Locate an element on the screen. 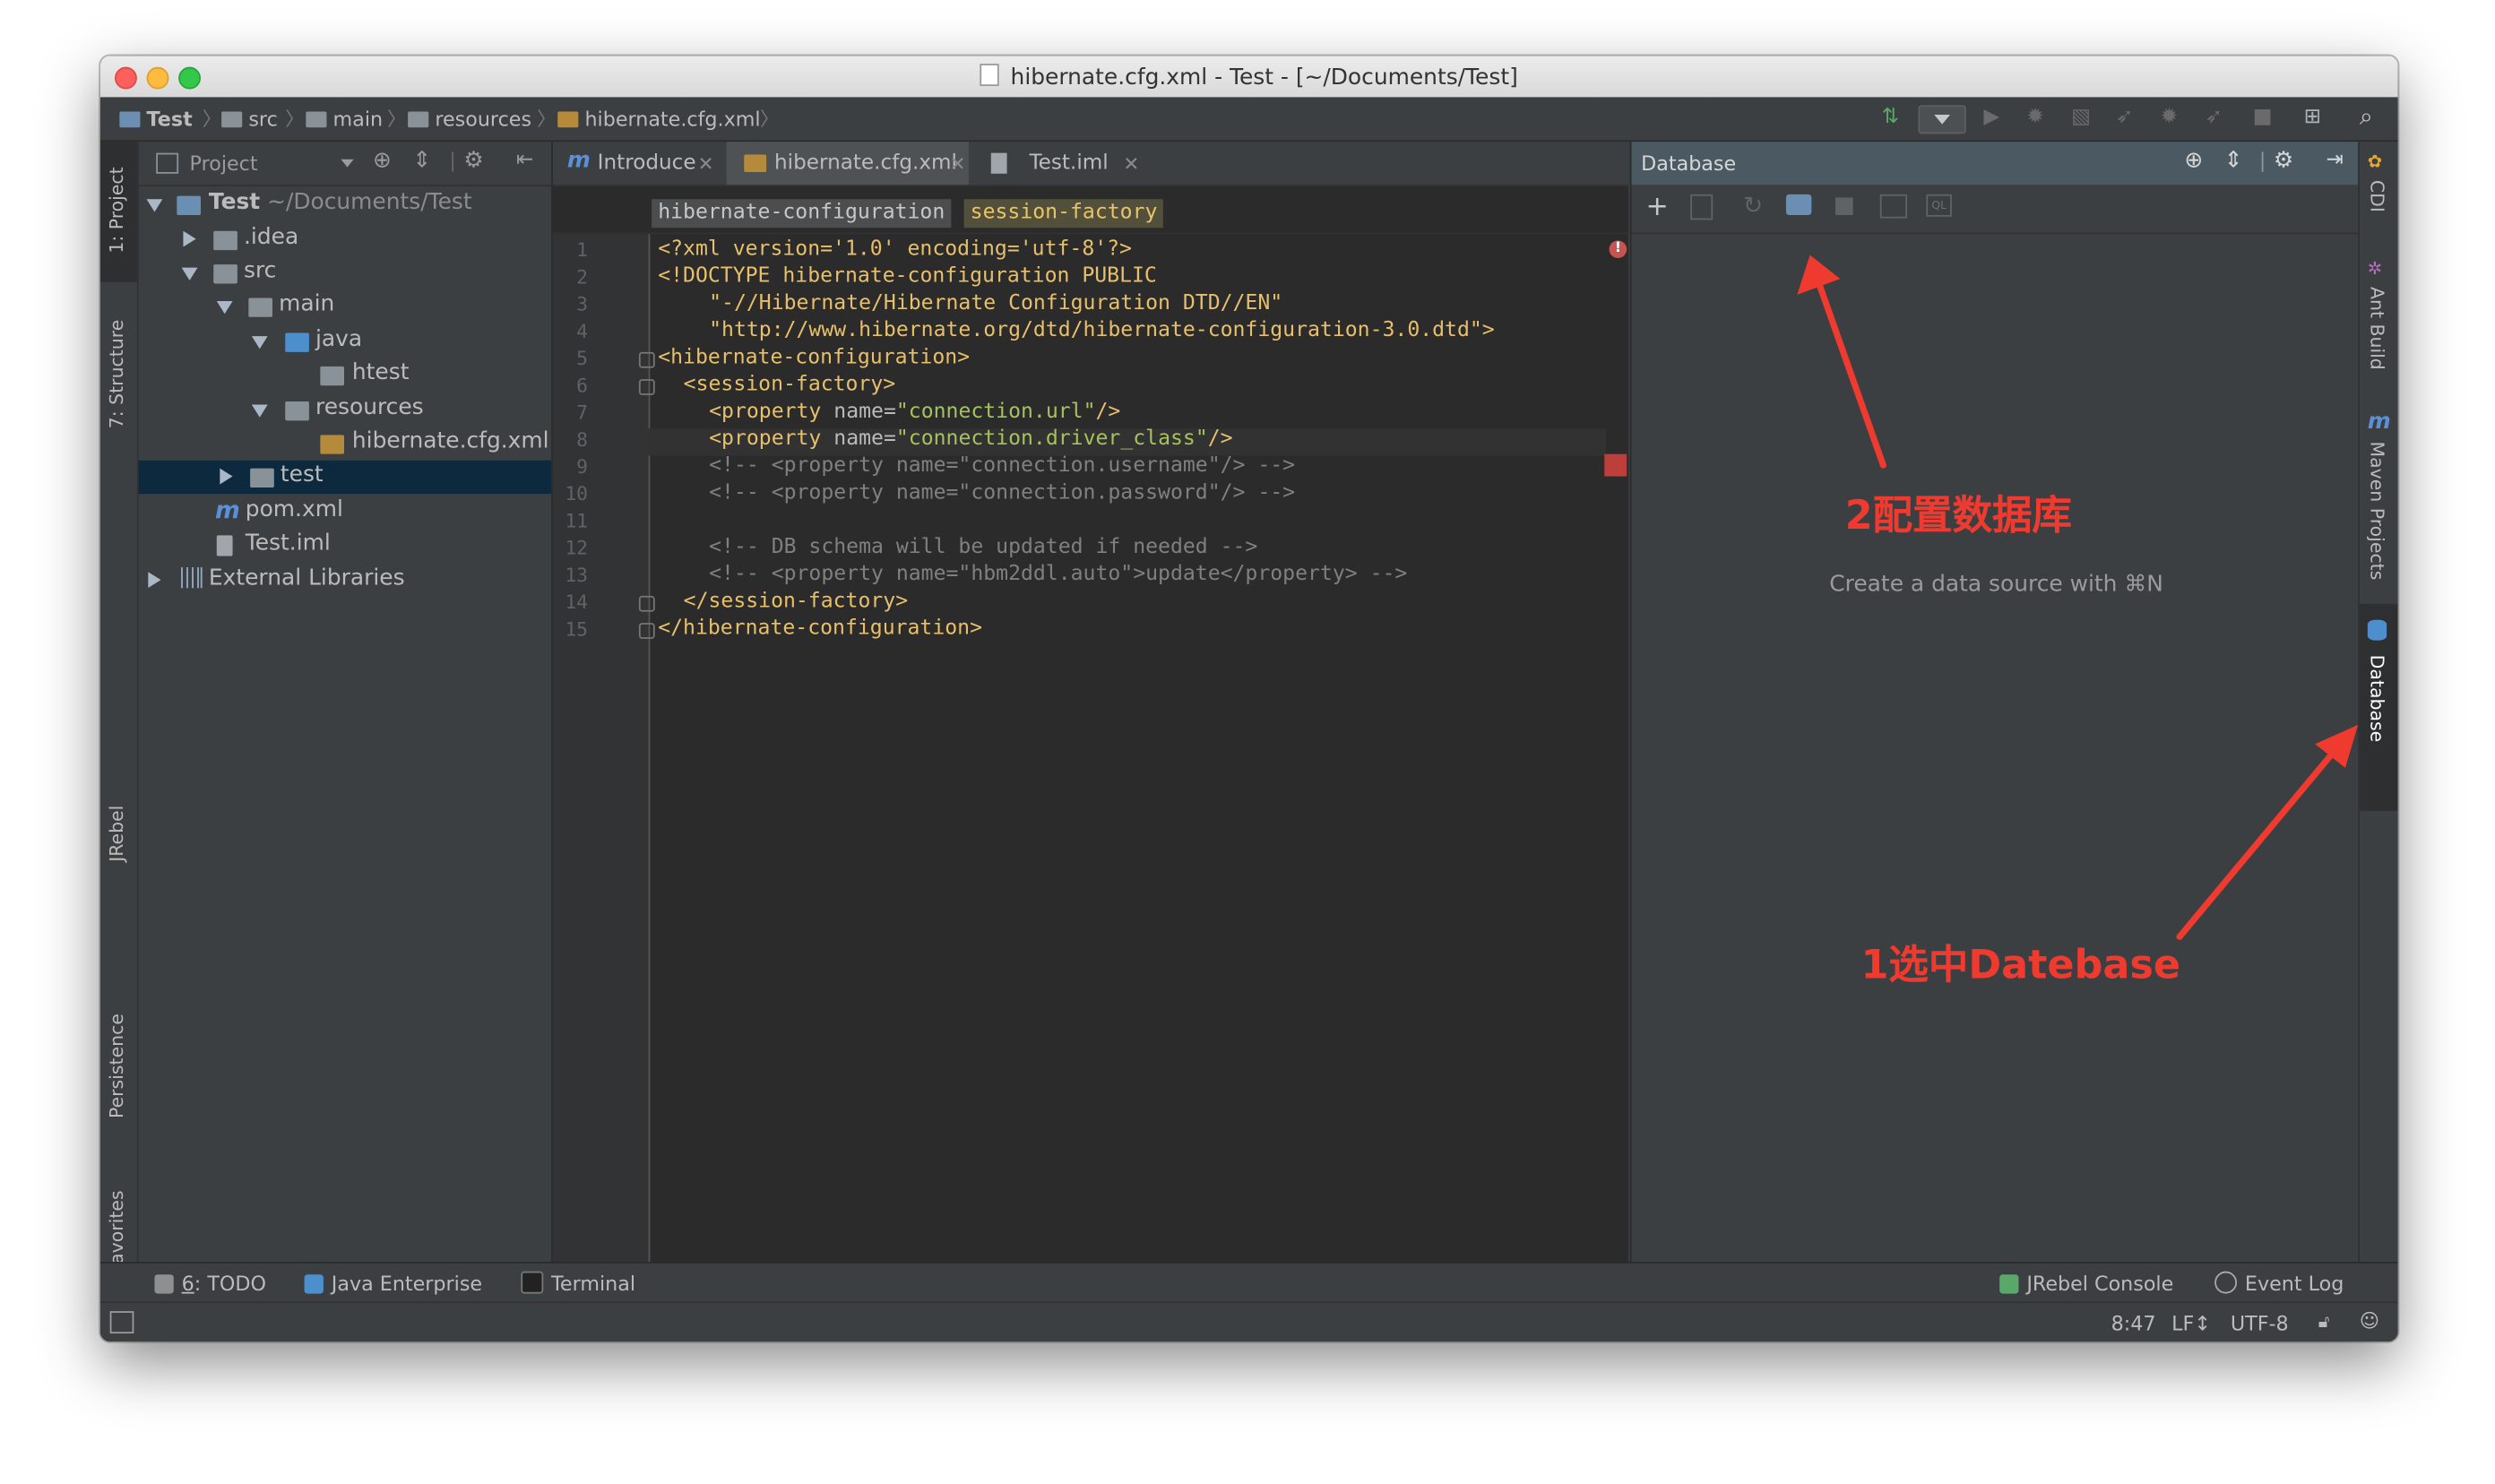  tree-item-test-iml: Test.iml is located at coordinates (345, 545).